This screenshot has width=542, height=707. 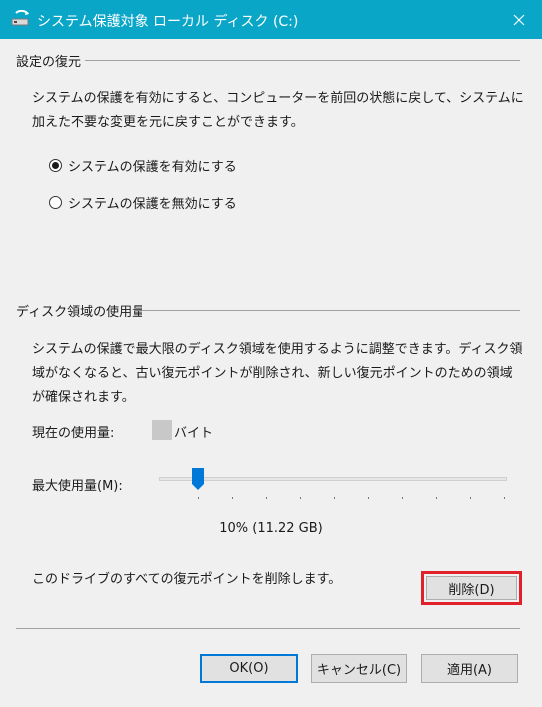 What do you see at coordinates (55, 202) in the screenshot?
I see `radio-button-unselected` at bounding box center [55, 202].